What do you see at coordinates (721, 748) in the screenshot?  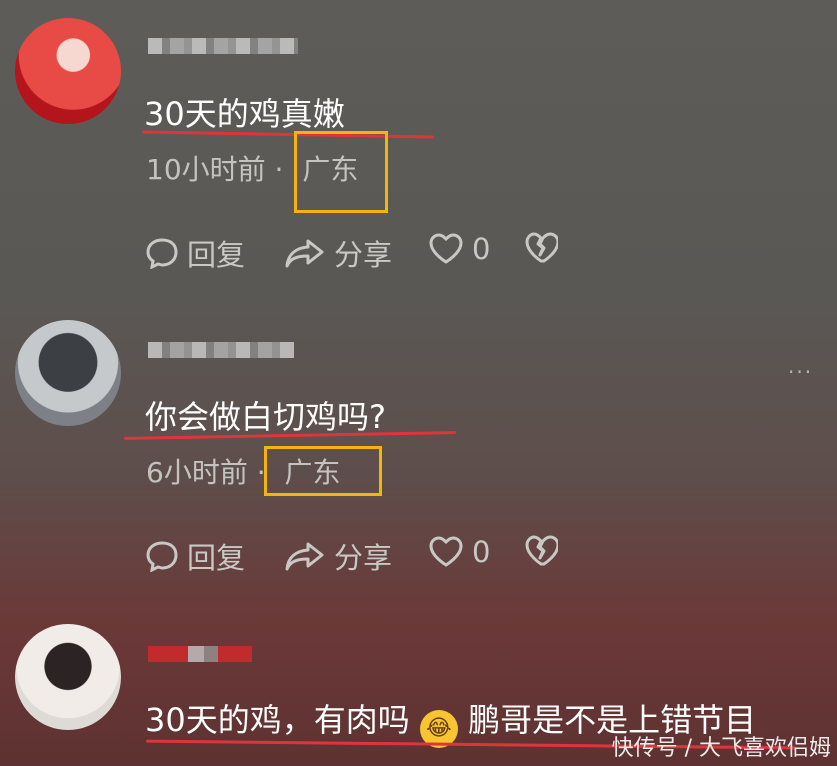 I see `watermark: 快传号 / 大飞喜欢侣姆` at bounding box center [721, 748].